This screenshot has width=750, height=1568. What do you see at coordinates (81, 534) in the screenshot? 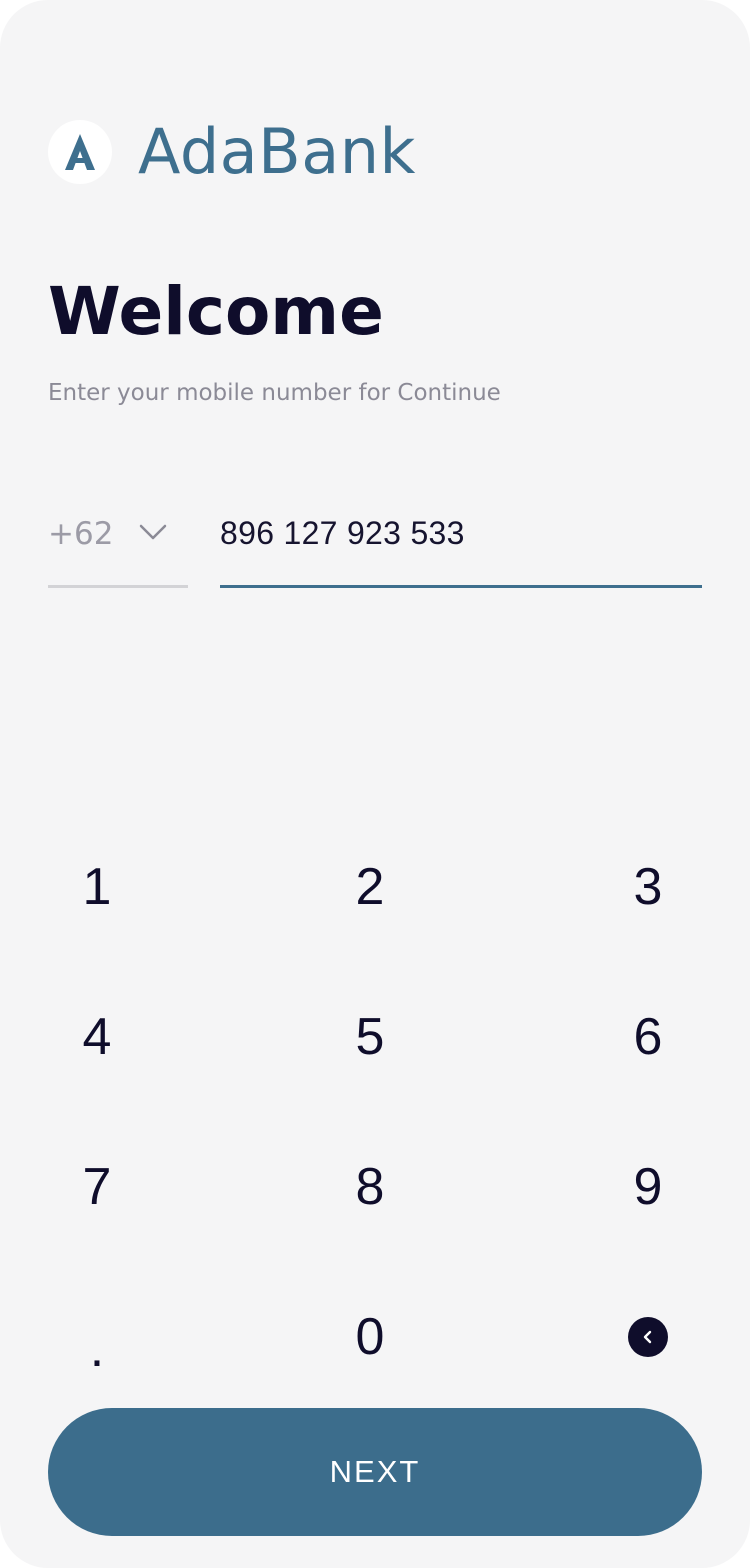
I see `country-code-value: +62` at bounding box center [81, 534].